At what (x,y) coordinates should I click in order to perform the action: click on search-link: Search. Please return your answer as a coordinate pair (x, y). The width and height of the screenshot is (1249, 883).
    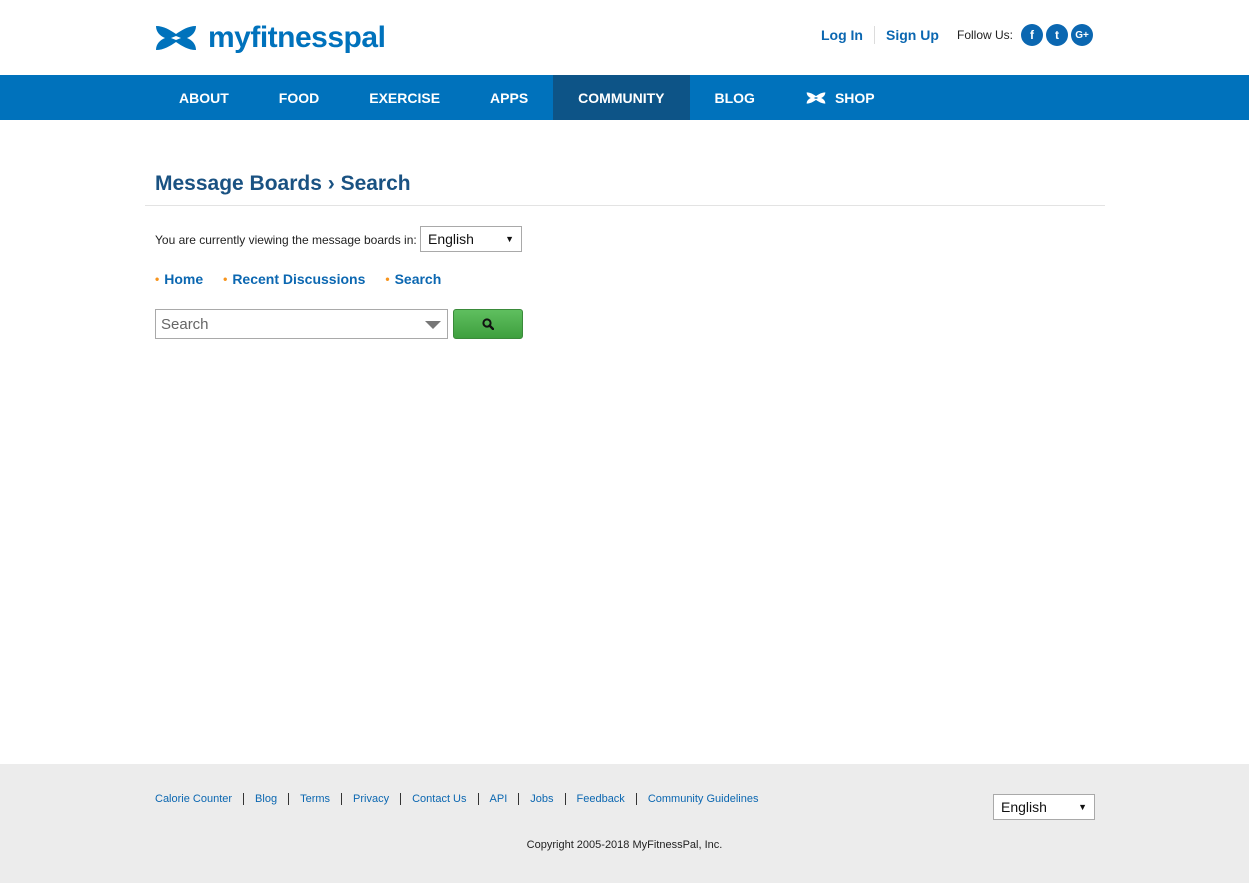
    Looking at the image, I should click on (418, 279).